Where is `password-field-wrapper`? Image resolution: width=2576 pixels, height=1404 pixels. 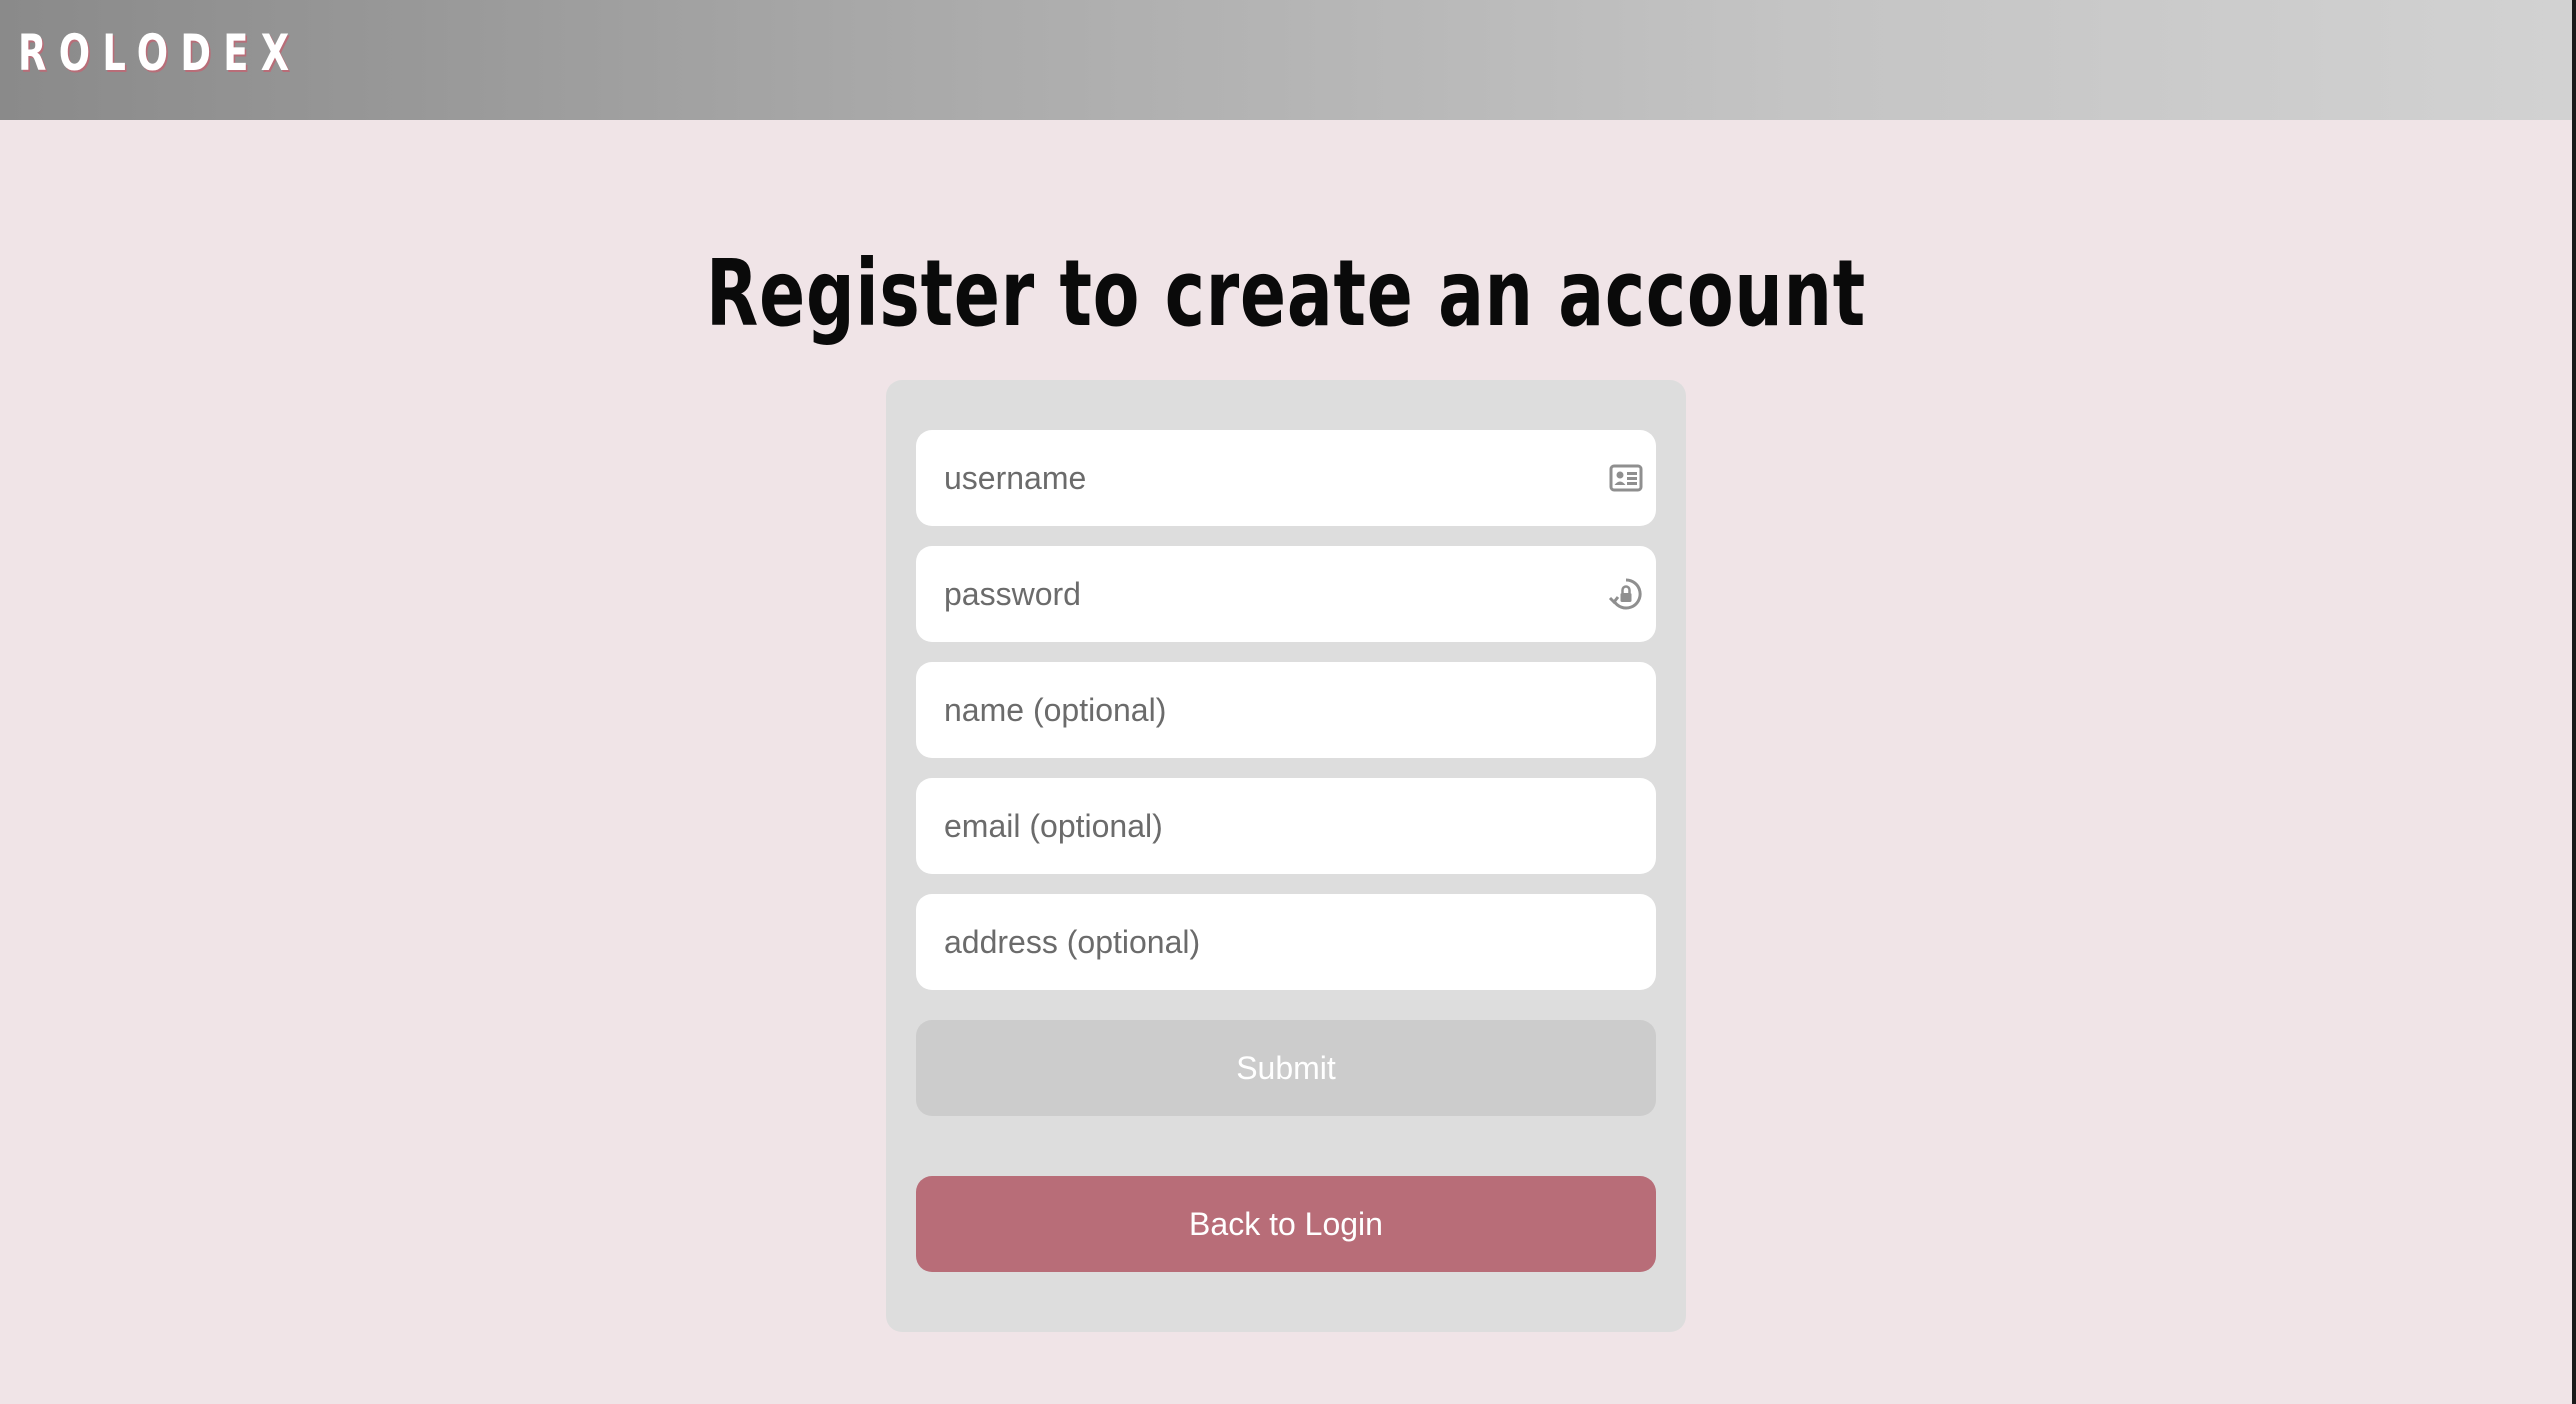
password-field-wrapper is located at coordinates (1286, 594).